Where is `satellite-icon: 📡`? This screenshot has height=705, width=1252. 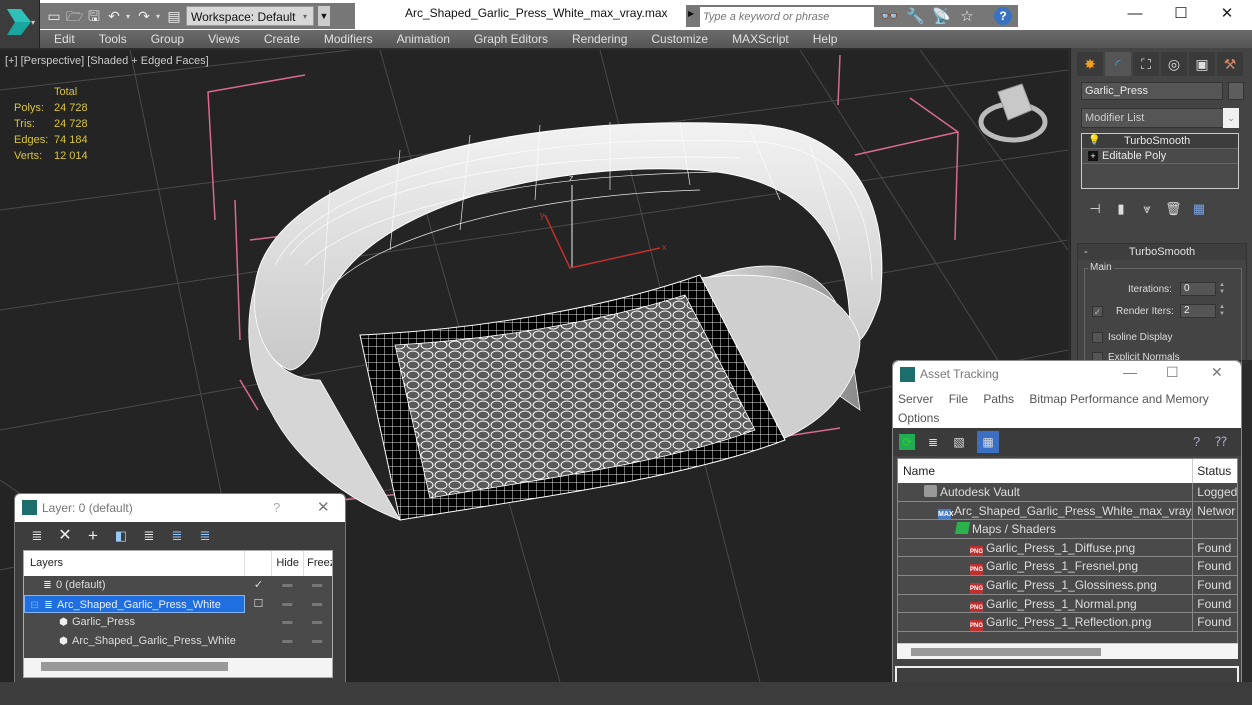
satellite-icon: 📡 is located at coordinates (941, 16).